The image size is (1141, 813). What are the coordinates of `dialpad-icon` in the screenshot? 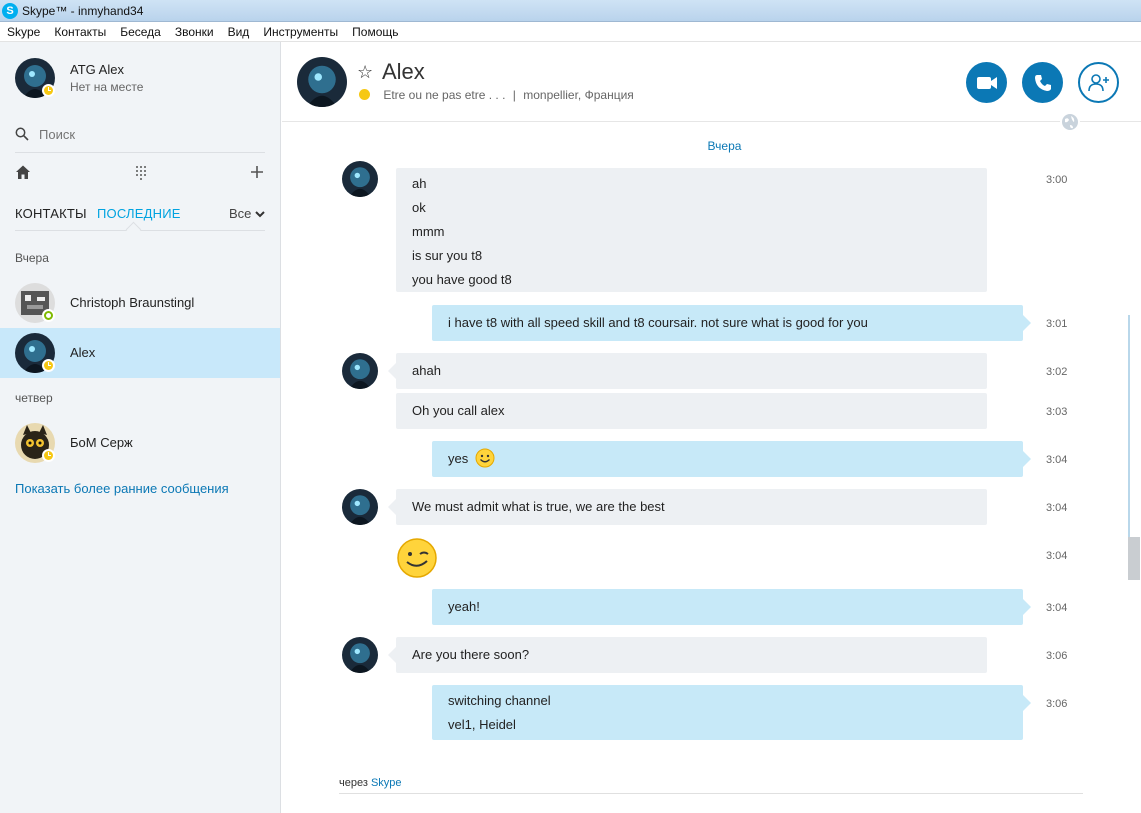 It's located at (141, 174).